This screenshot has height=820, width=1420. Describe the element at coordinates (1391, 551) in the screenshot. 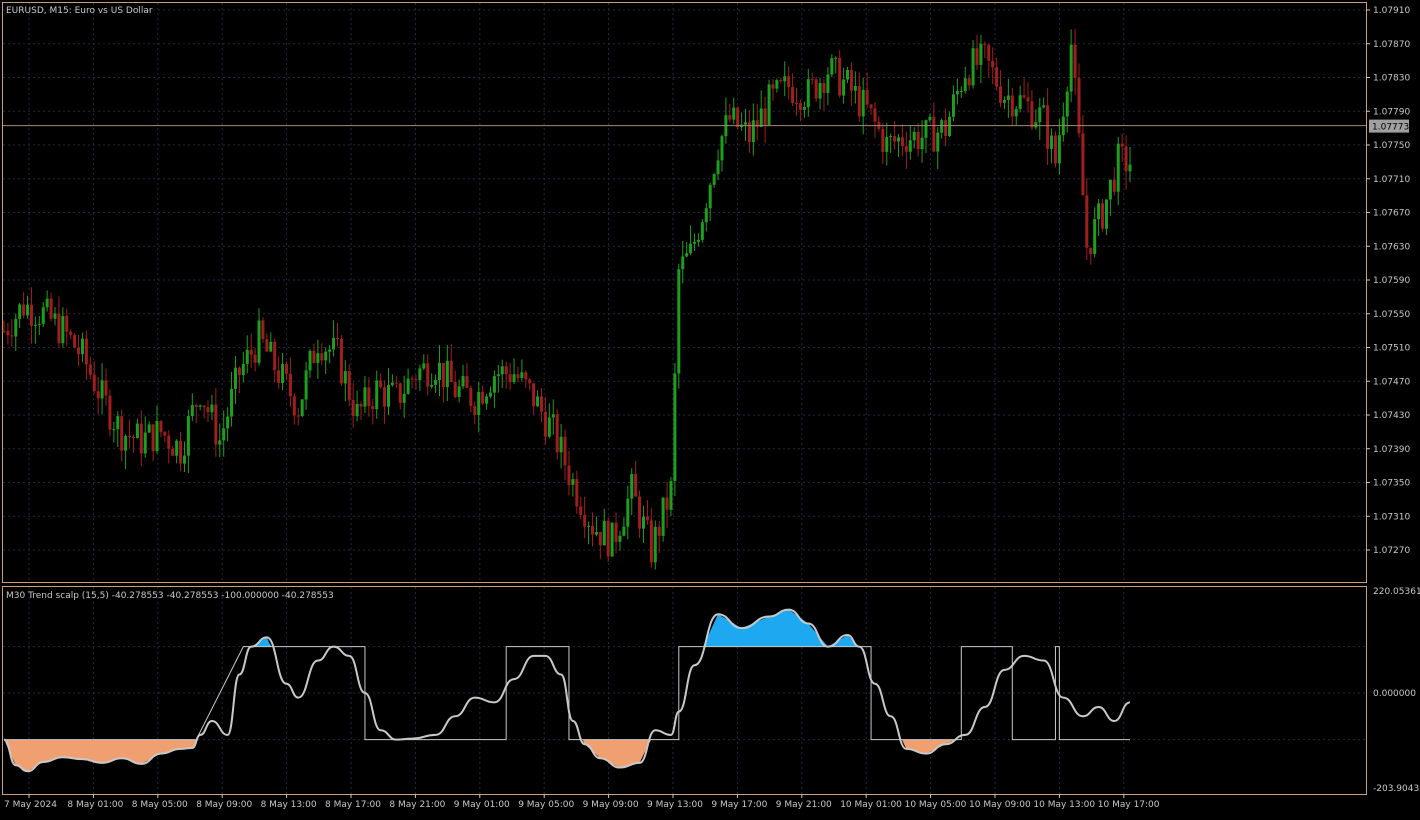

I see `price-tick-label: 1.07270` at that location.